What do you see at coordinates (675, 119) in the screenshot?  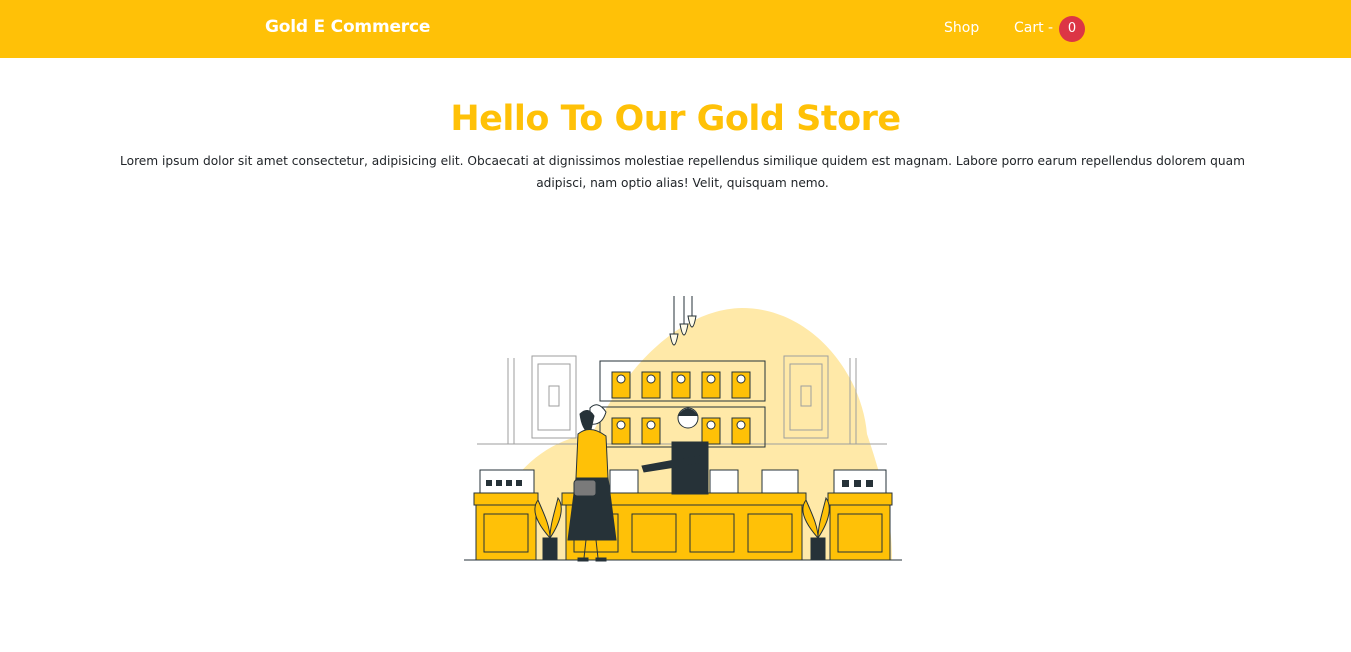 I see `hero-title: Hello To Our Gold Store` at bounding box center [675, 119].